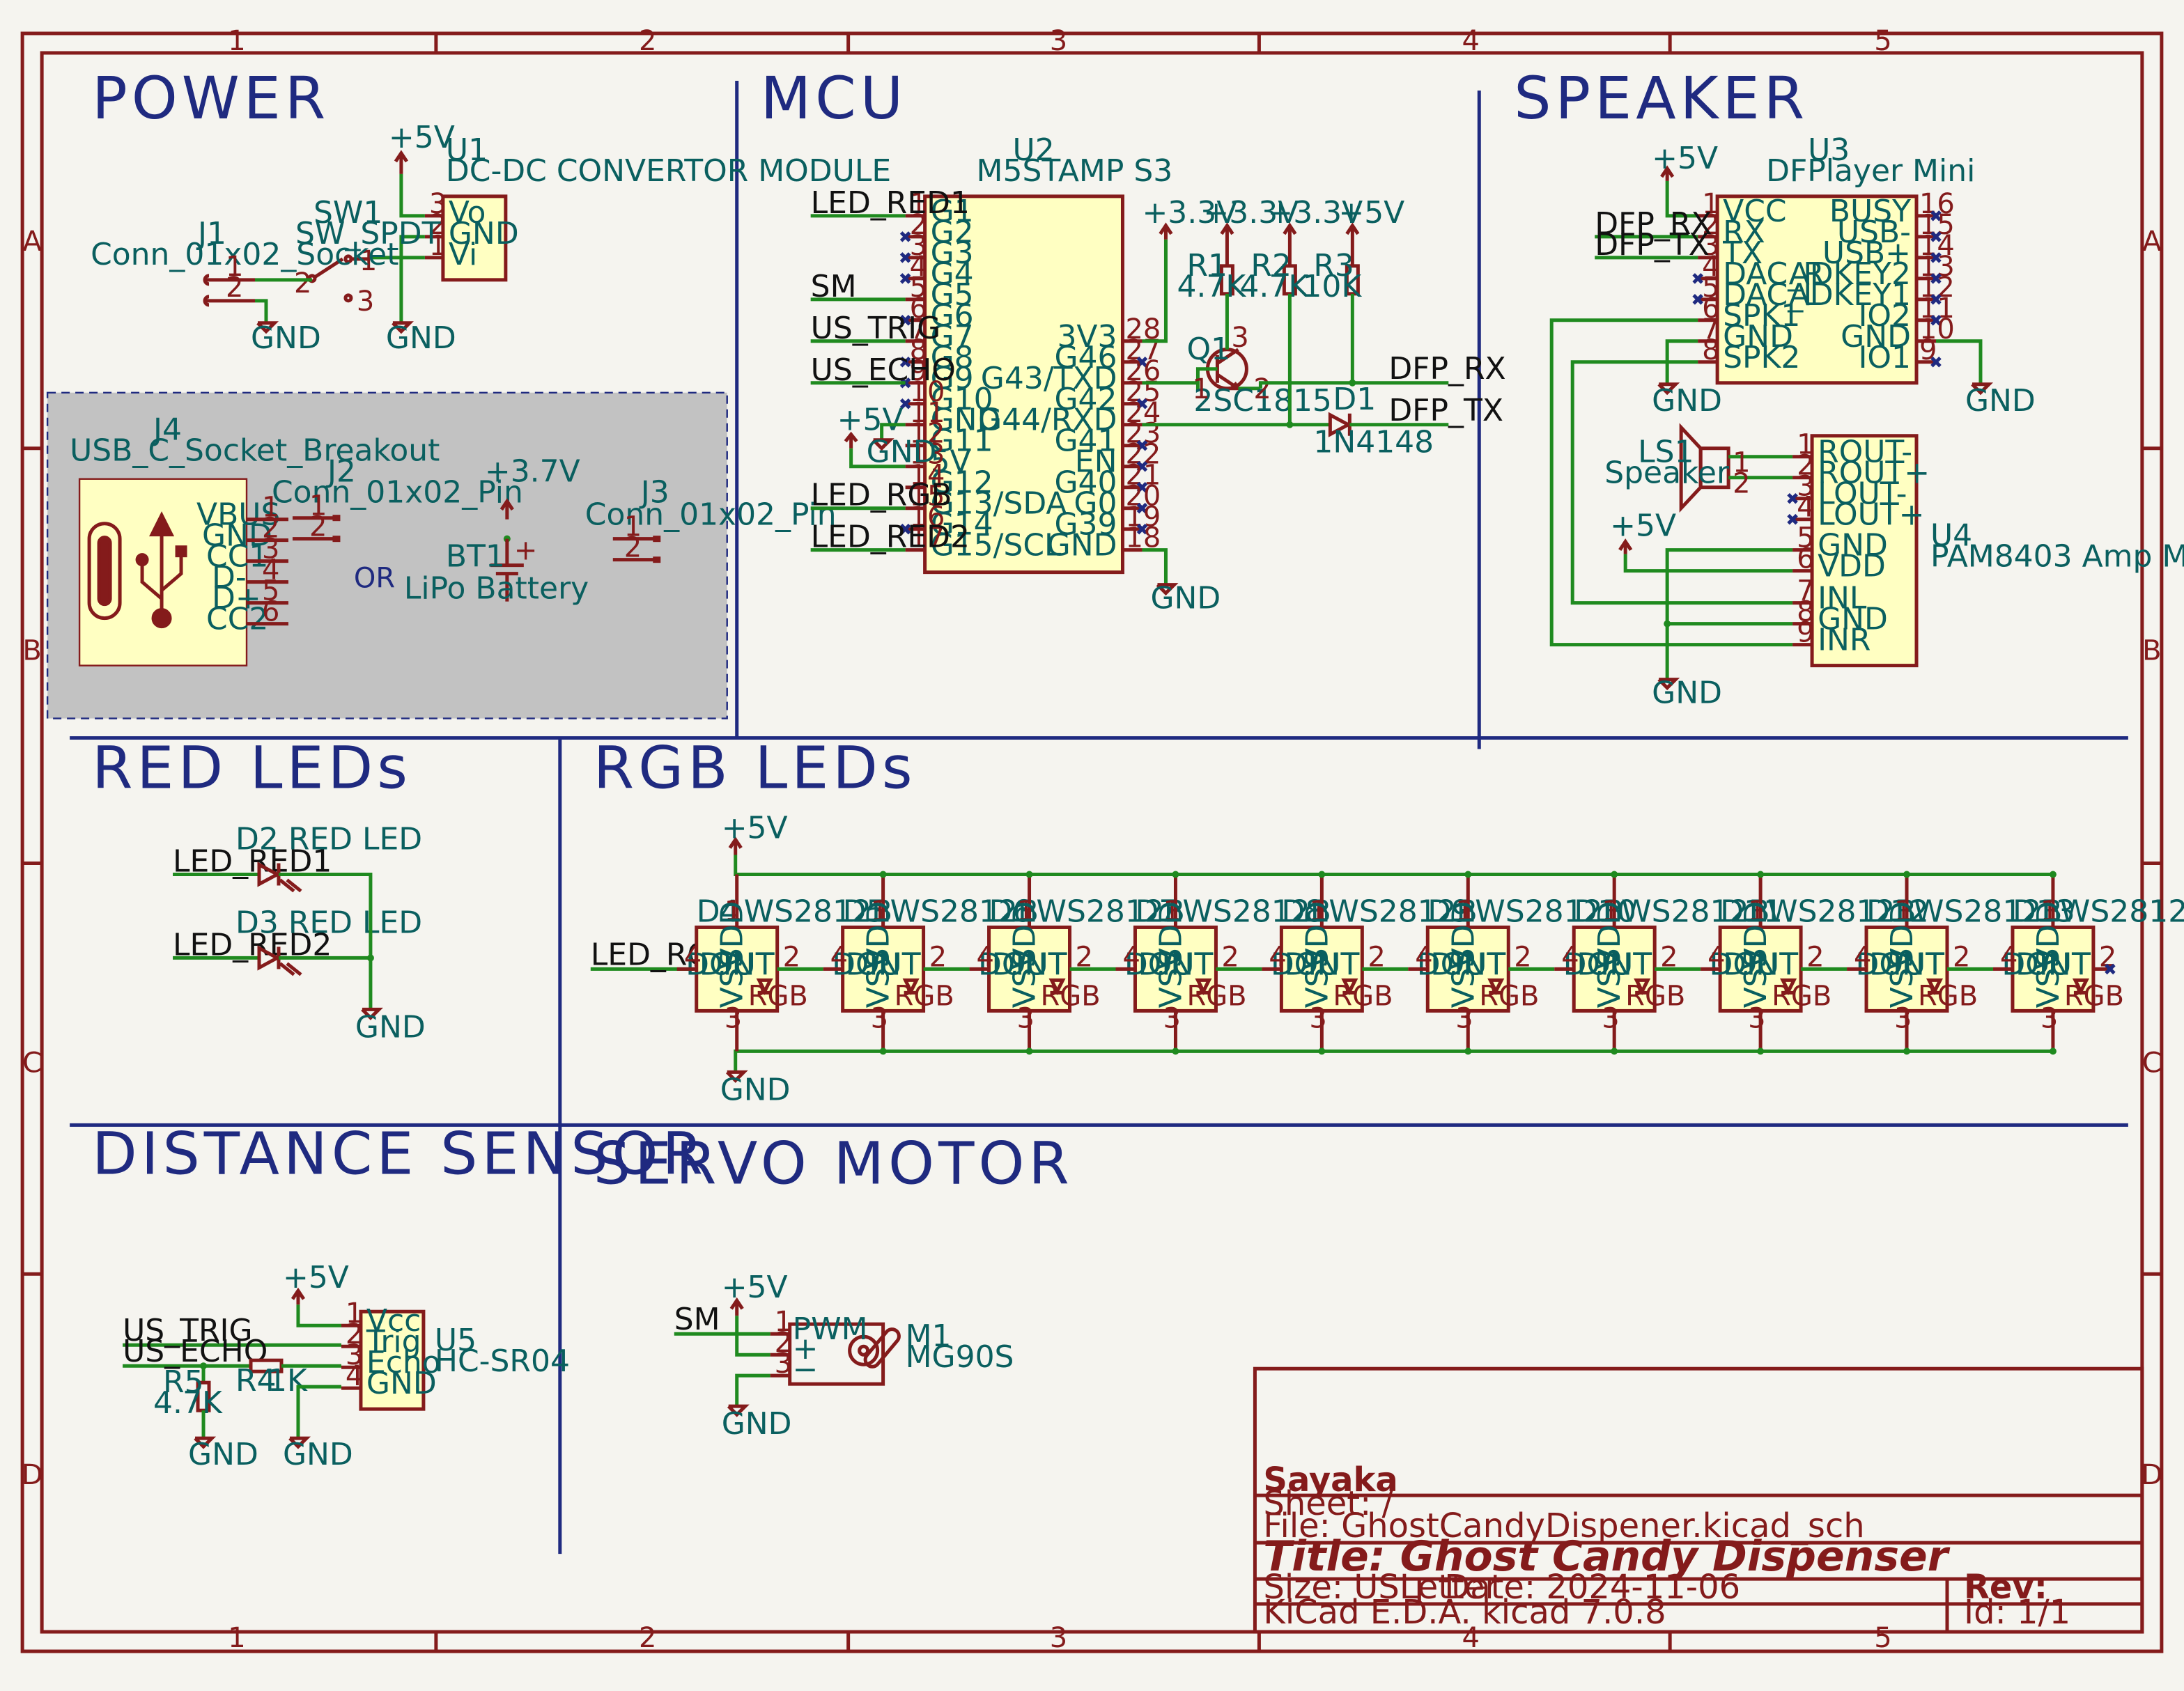 Image resolution: width=2184 pixels, height=1691 pixels. Describe the element at coordinates (1652, 245) in the screenshot. I see `net-label-dfp-tx-spk: DFP_TX` at that location.